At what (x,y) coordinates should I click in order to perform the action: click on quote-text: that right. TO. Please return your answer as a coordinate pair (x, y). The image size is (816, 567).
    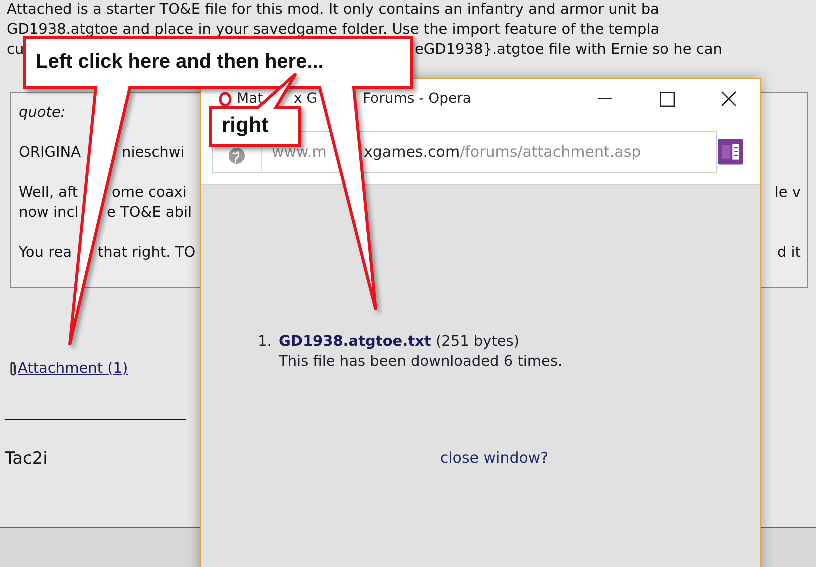
    Looking at the image, I should click on (147, 253).